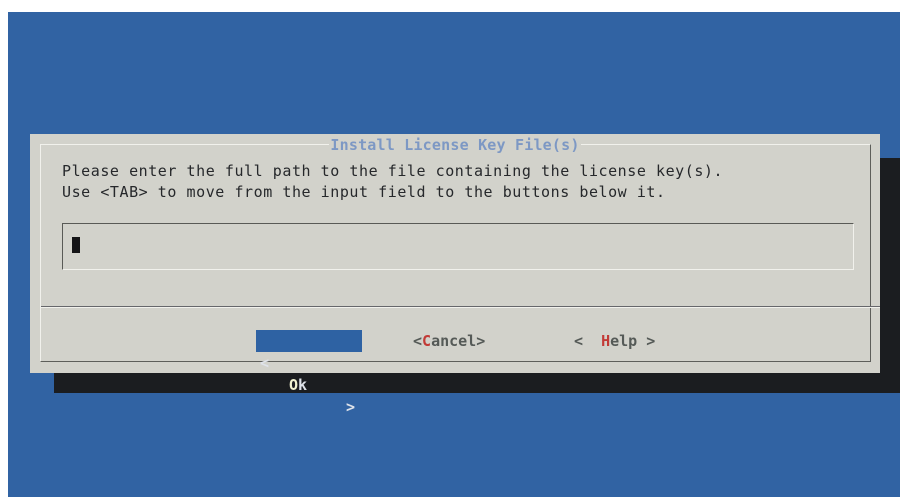  I want to click on cancel-button-label-rest: ancel, so click(454, 341).